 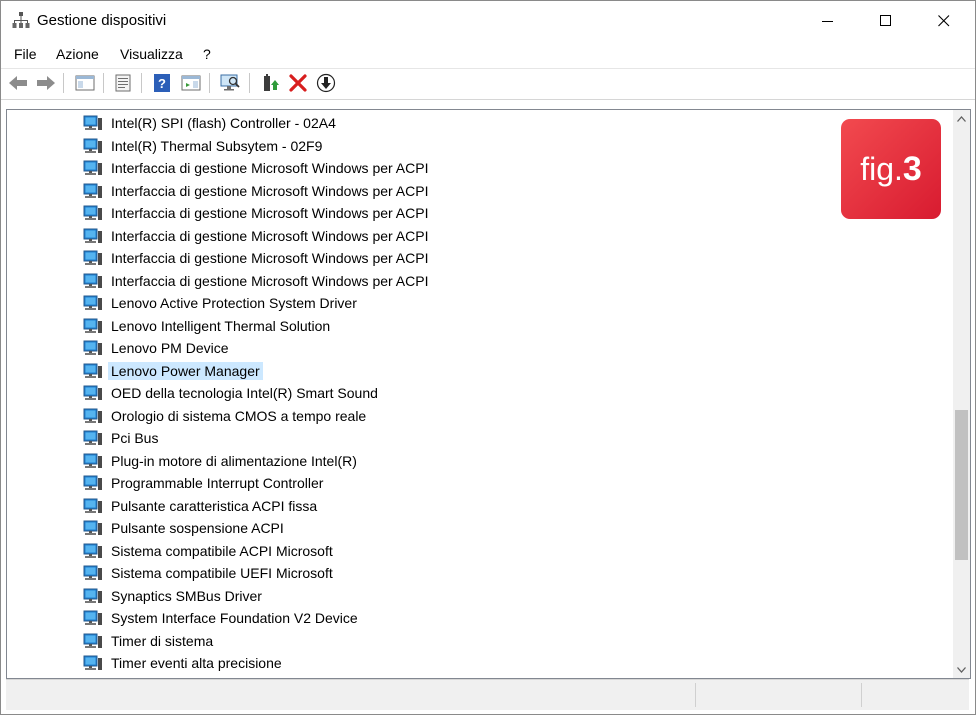 What do you see at coordinates (157, 348) in the screenshot?
I see `tree-item: Lenovo PM Device` at bounding box center [157, 348].